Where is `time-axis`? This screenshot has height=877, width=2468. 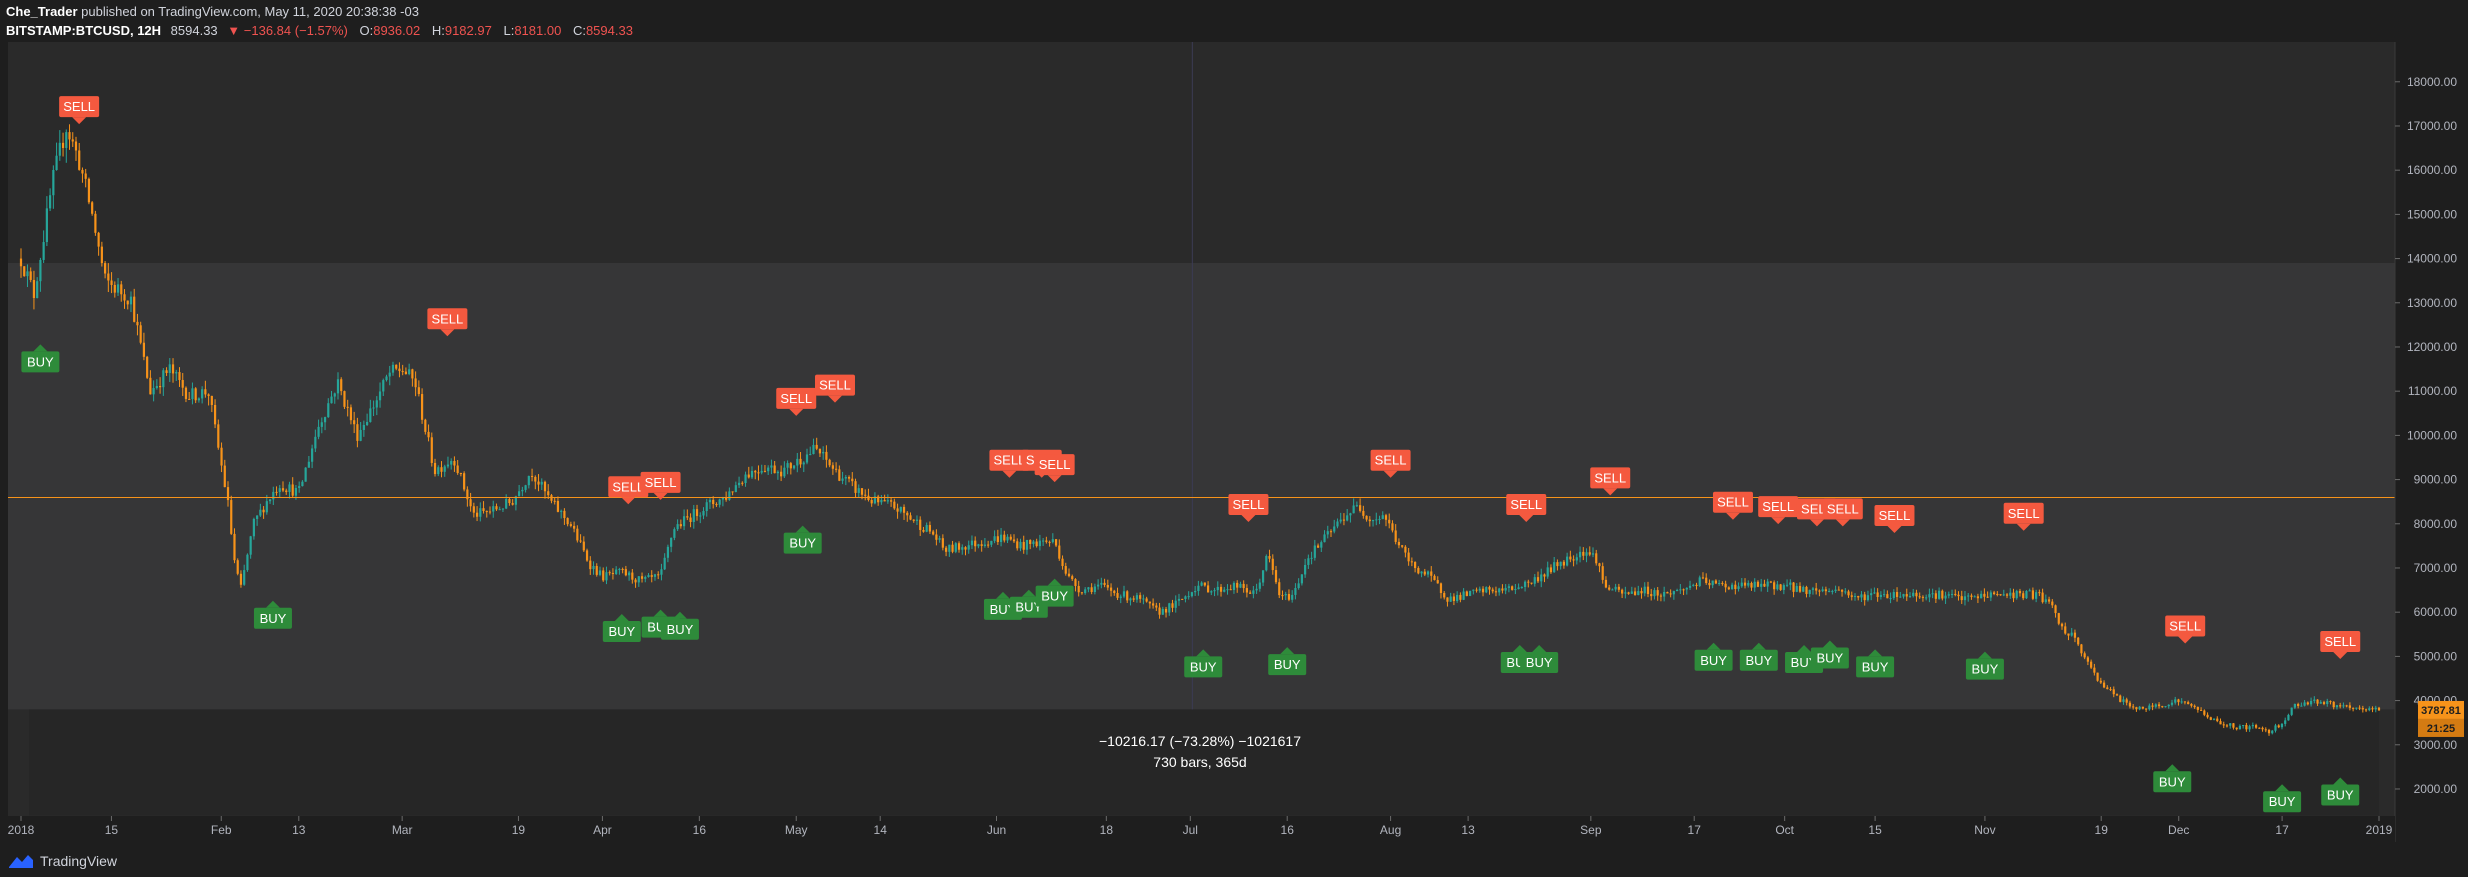
time-axis is located at coordinates (1201, 829).